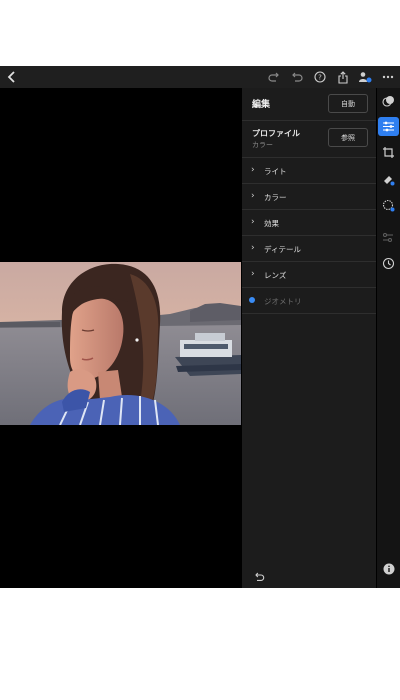 This screenshot has height=700, width=400. I want to click on photo-image, so click(120, 343).